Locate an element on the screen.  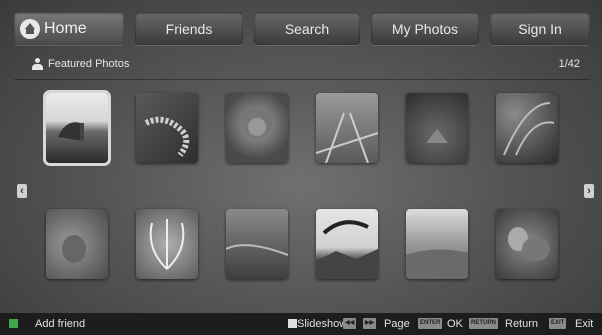
person-icon is located at coordinates (37, 64).